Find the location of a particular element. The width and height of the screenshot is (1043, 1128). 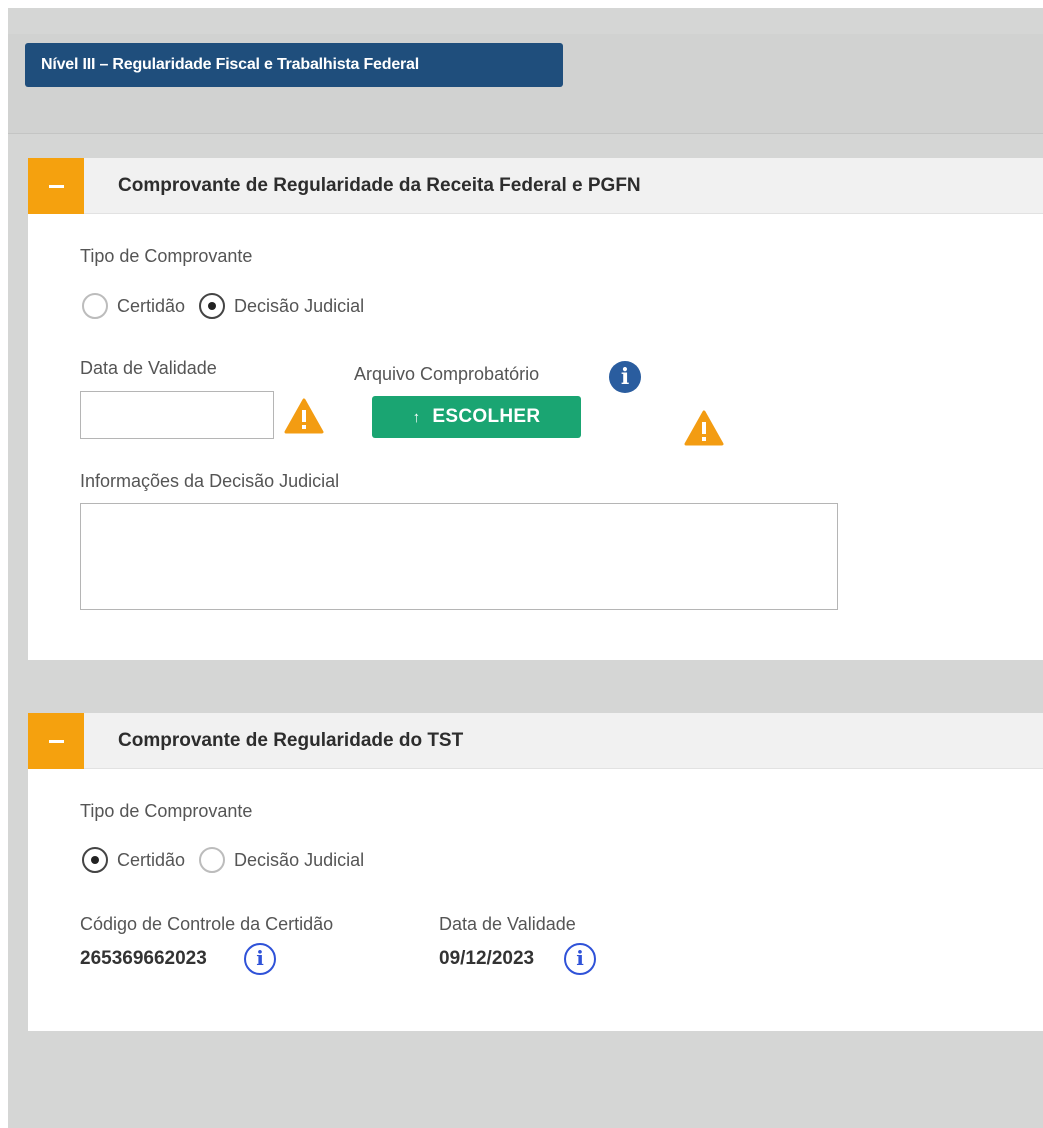

escolher-button: ↑ ESCOLHER is located at coordinates (476, 417).